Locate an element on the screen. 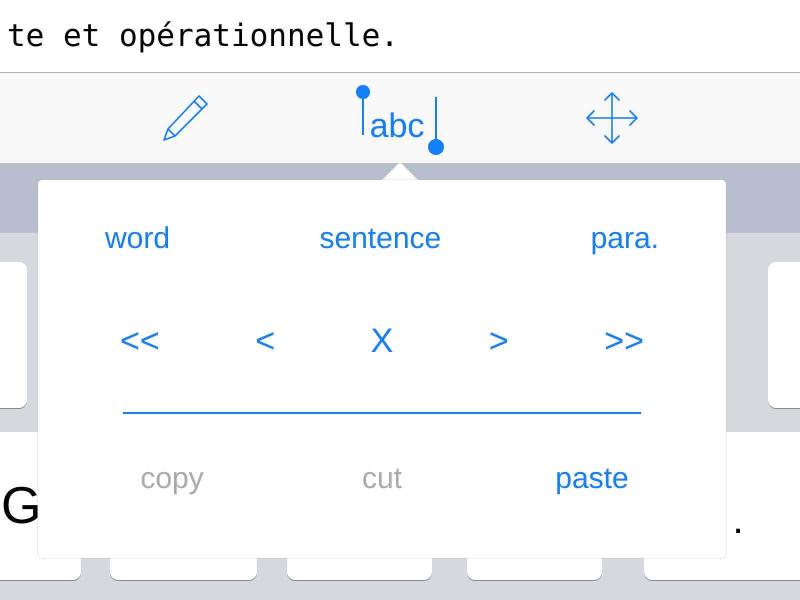 This screenshot has width=800, height=600. cursor-move-button: < is located at coordinates (265, 341).